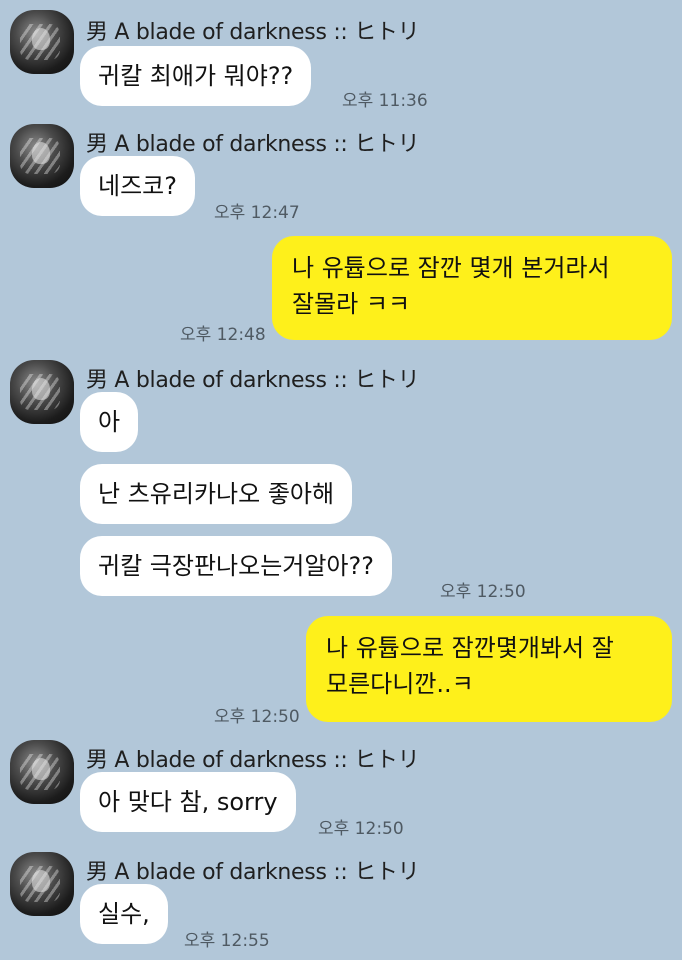 The width and height of the screenshot is (682, 960). What do you see at coordinates (223, 335) in the screenshot?
I see `message-time: 오후 12:48` at bounding box center [223, 335].